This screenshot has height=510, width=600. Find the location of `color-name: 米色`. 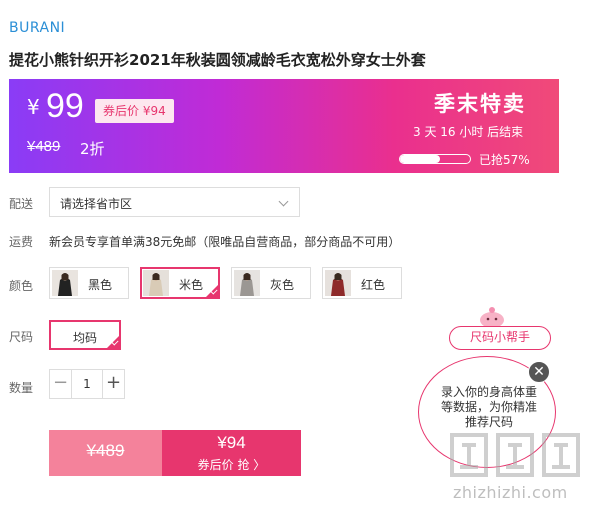

color-name: 米色 is located at coordinates (191, 285).